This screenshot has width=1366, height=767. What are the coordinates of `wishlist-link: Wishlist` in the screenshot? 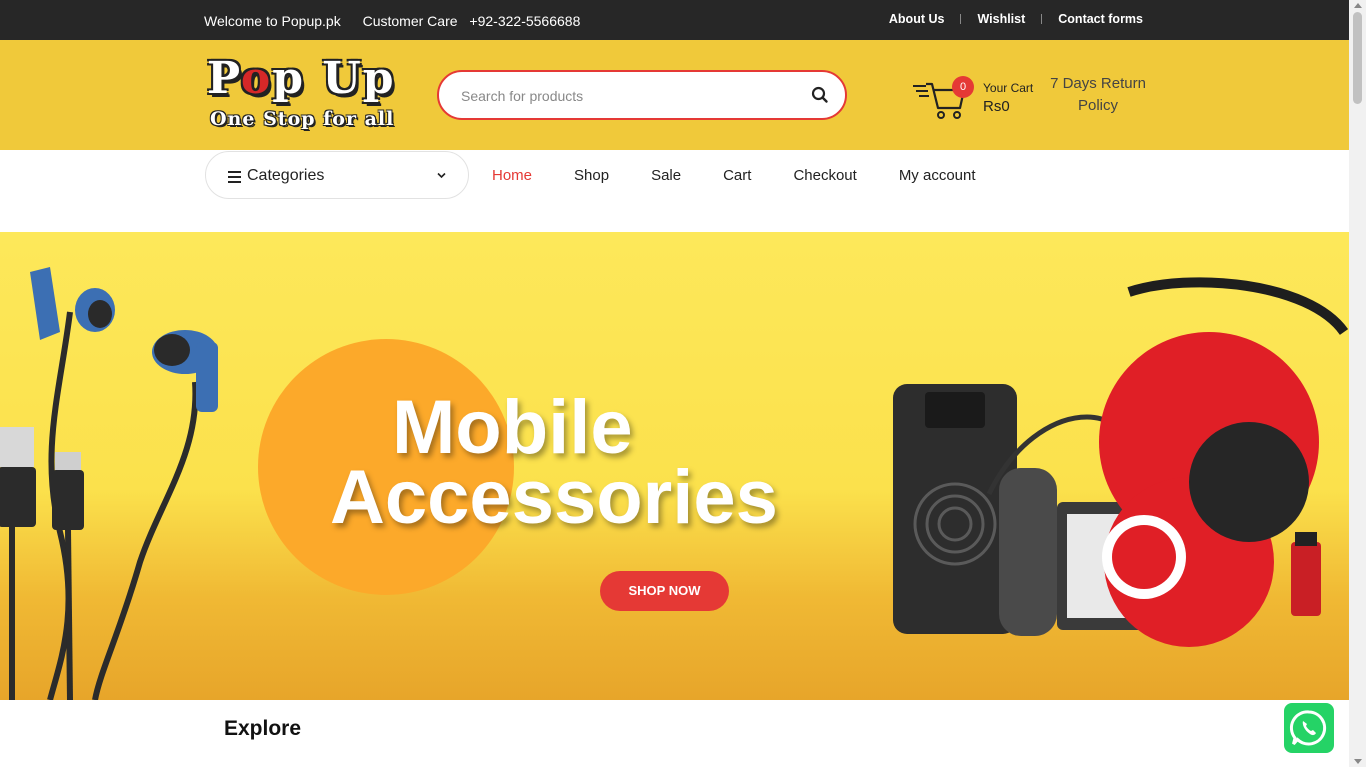 It's located at (1001, 19).